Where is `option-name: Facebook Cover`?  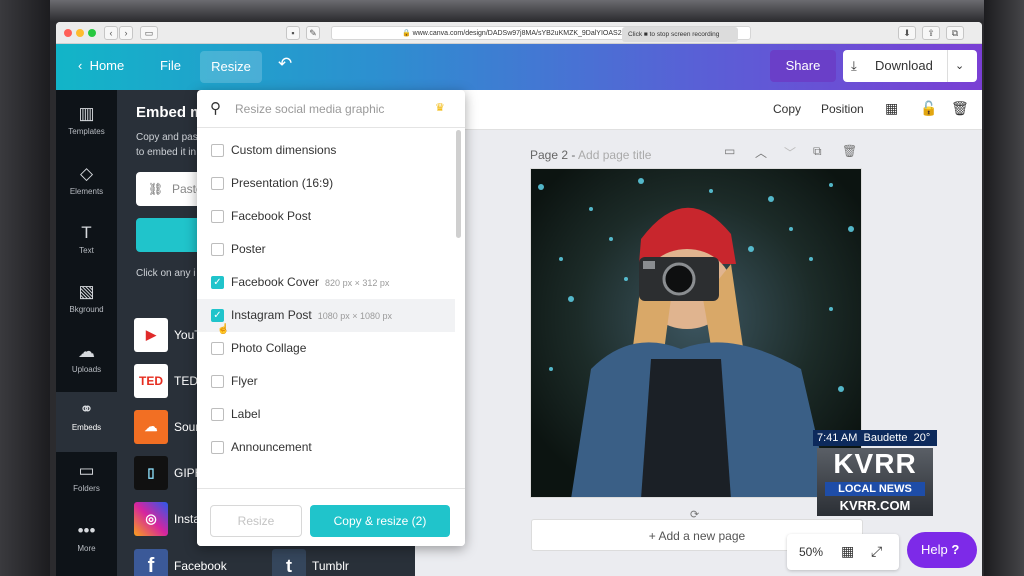
option-name: Facebook Cover is located at coordinates (275, 282).